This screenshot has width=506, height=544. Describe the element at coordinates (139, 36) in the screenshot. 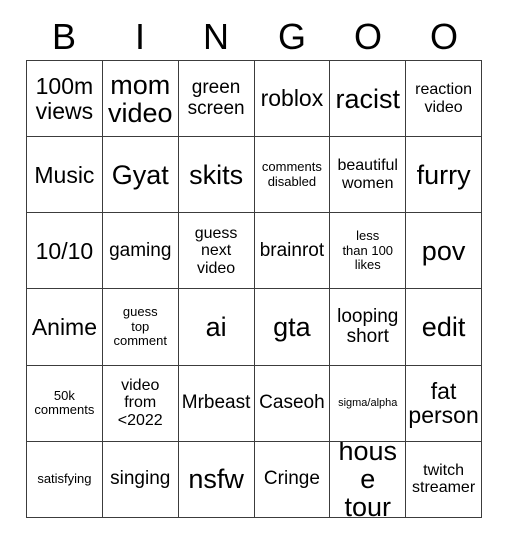

I see `bingo-header-letter-2: I` at that location.